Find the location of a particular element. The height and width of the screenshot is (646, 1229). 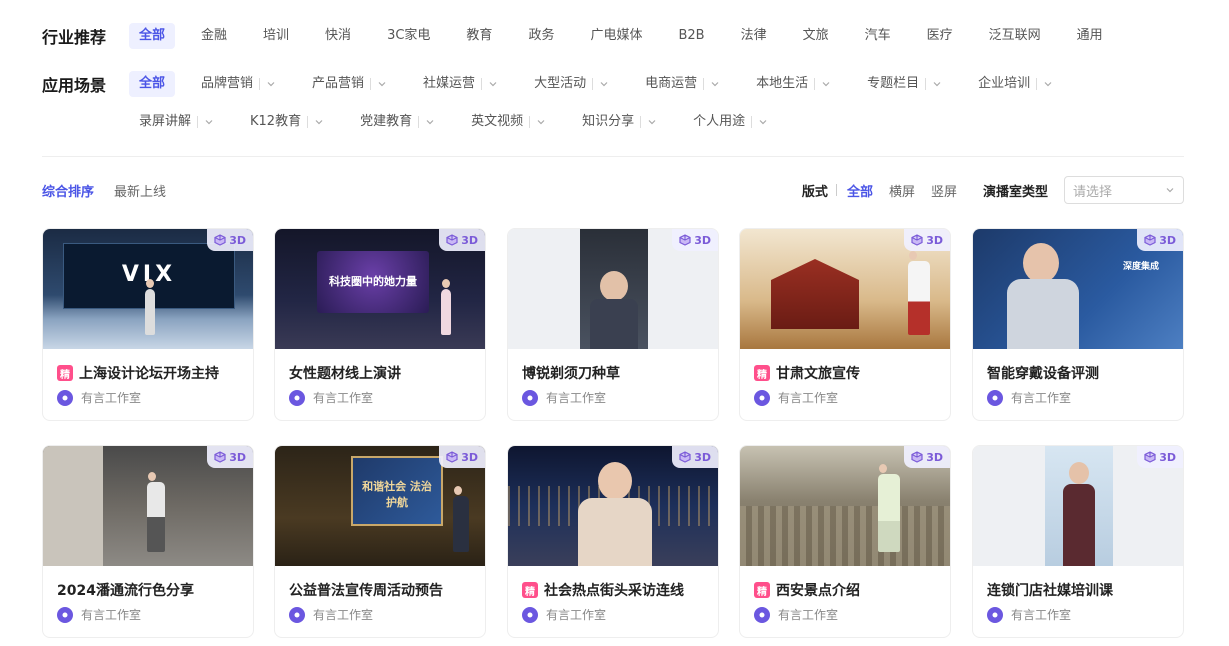

template-card: 3D 博锐剃须刀种草 有言工作室 is located at coordinates (613, 324).